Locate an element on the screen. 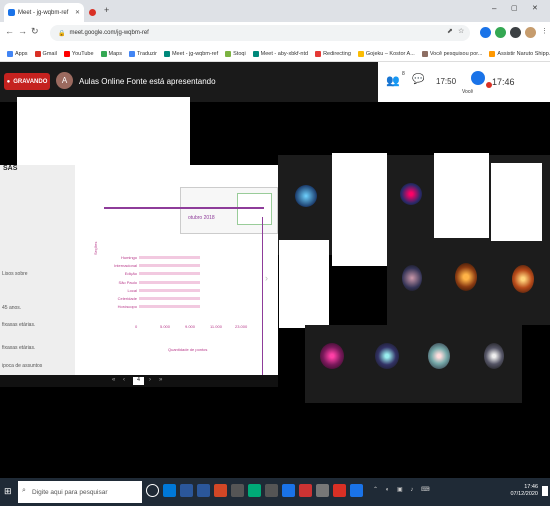 This screenshot has width=550, height=506. edge-icon is located at coordinates (169, 490).